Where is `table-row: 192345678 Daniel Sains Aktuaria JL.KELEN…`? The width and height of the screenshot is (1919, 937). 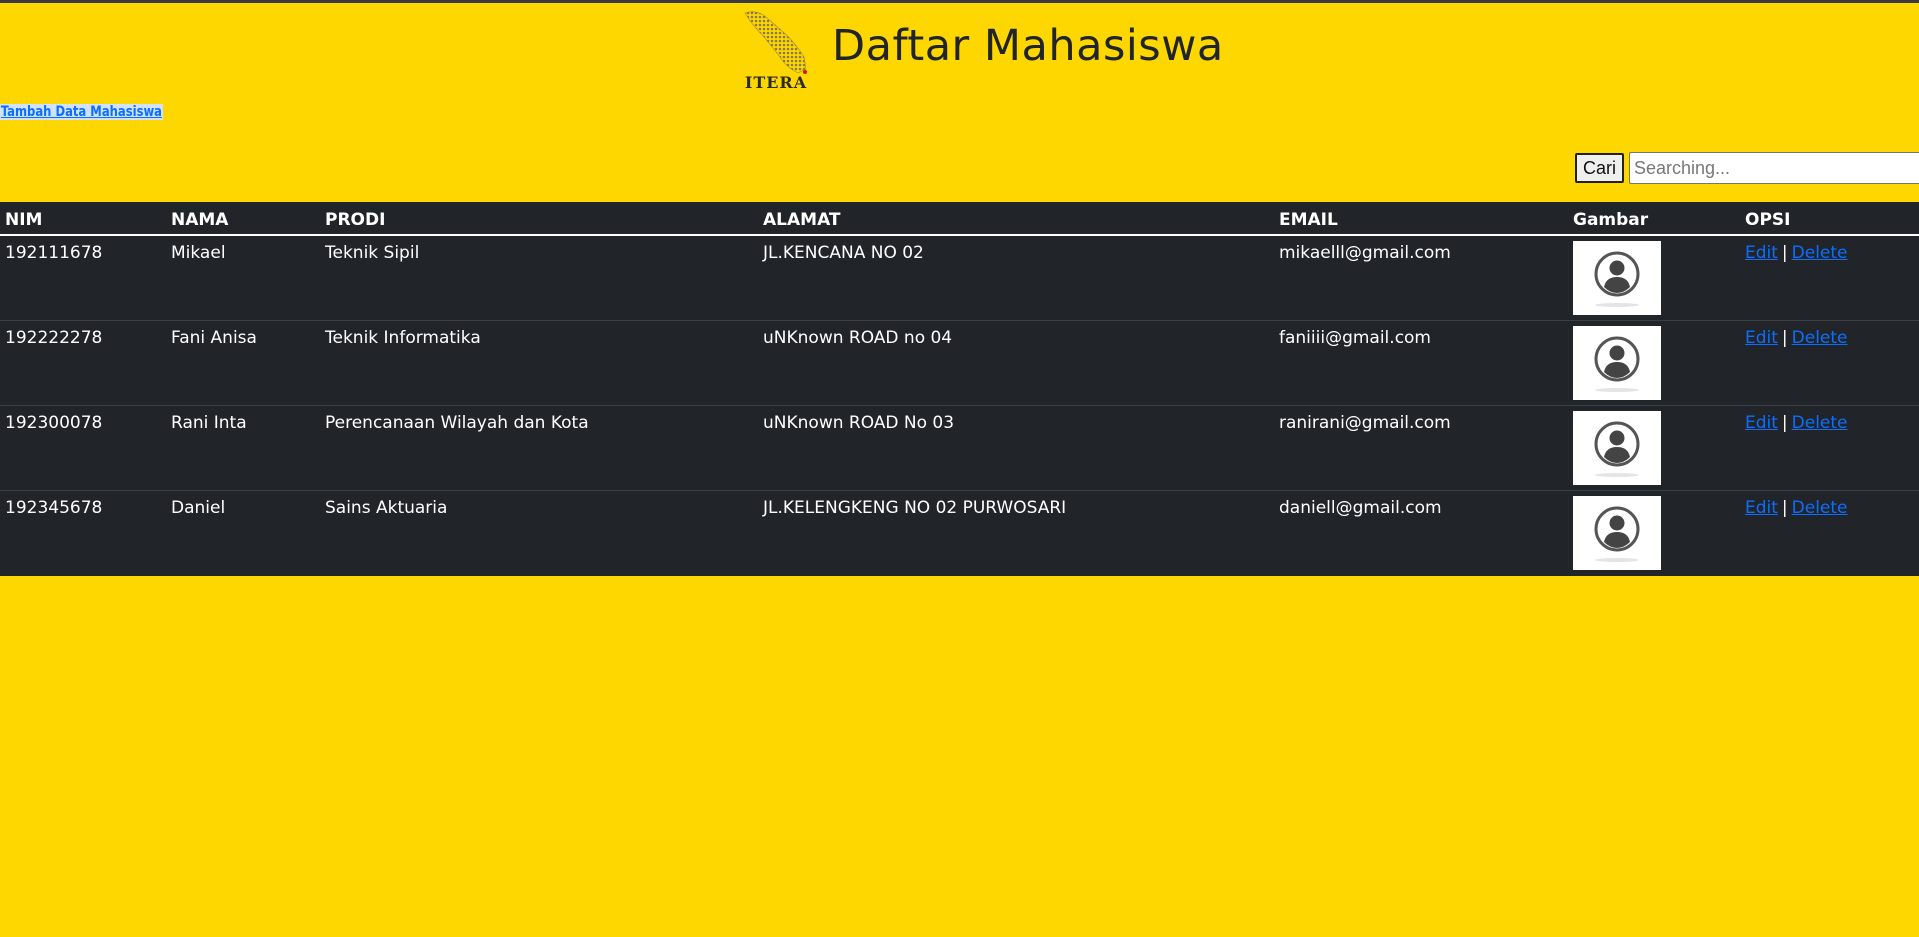 table-row: 192345678 Daniel Sains Aktuaria JL.KELEN… is located at coordinates (959, 534).